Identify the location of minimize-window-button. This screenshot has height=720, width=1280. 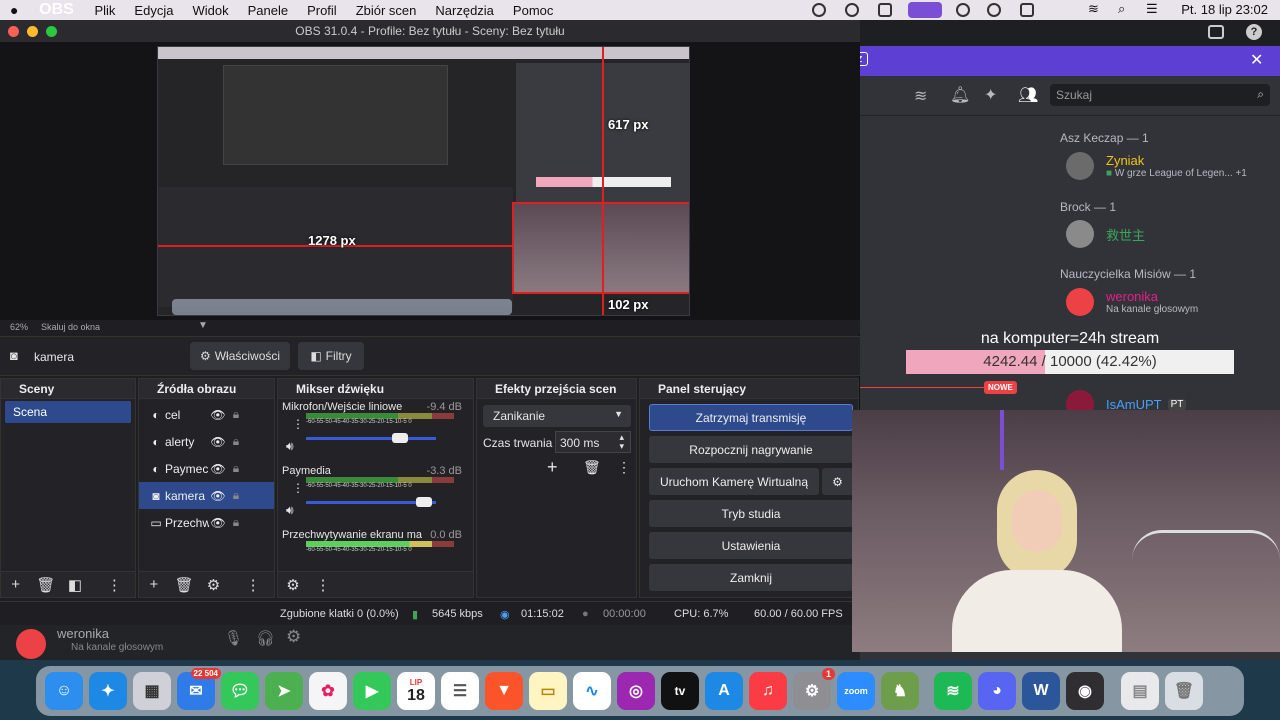
(32, 31).